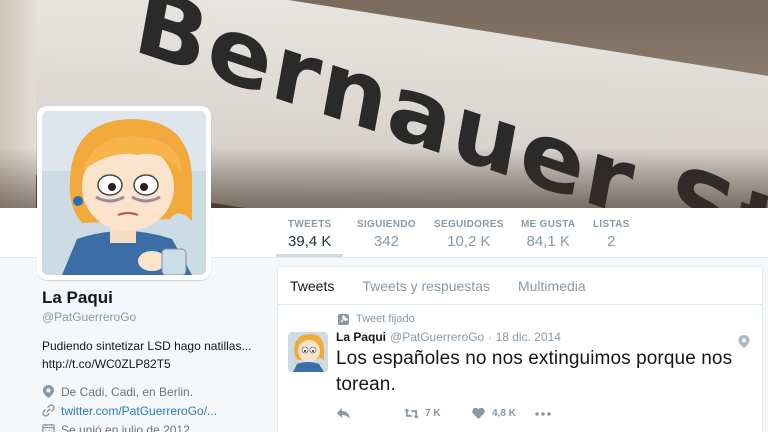  What do you see at coordinates (152, 298) in the screenshot?
I see `profile-name: La Paqui` at bounding box center [152, 298].